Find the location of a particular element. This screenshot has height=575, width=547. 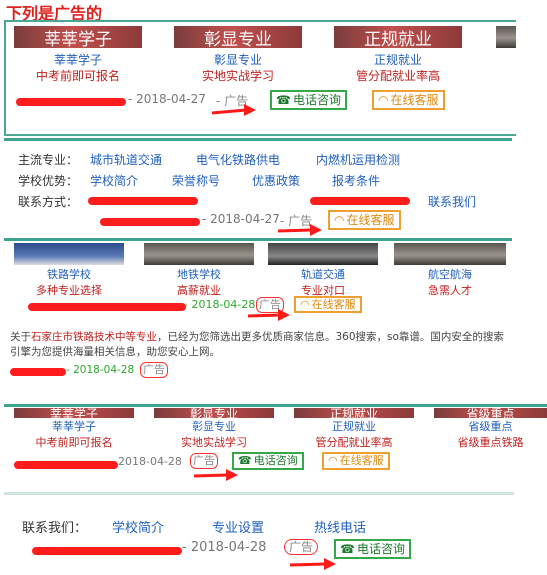

ad6-date: - 2018-04-28 is located at coordinates (224, 547).